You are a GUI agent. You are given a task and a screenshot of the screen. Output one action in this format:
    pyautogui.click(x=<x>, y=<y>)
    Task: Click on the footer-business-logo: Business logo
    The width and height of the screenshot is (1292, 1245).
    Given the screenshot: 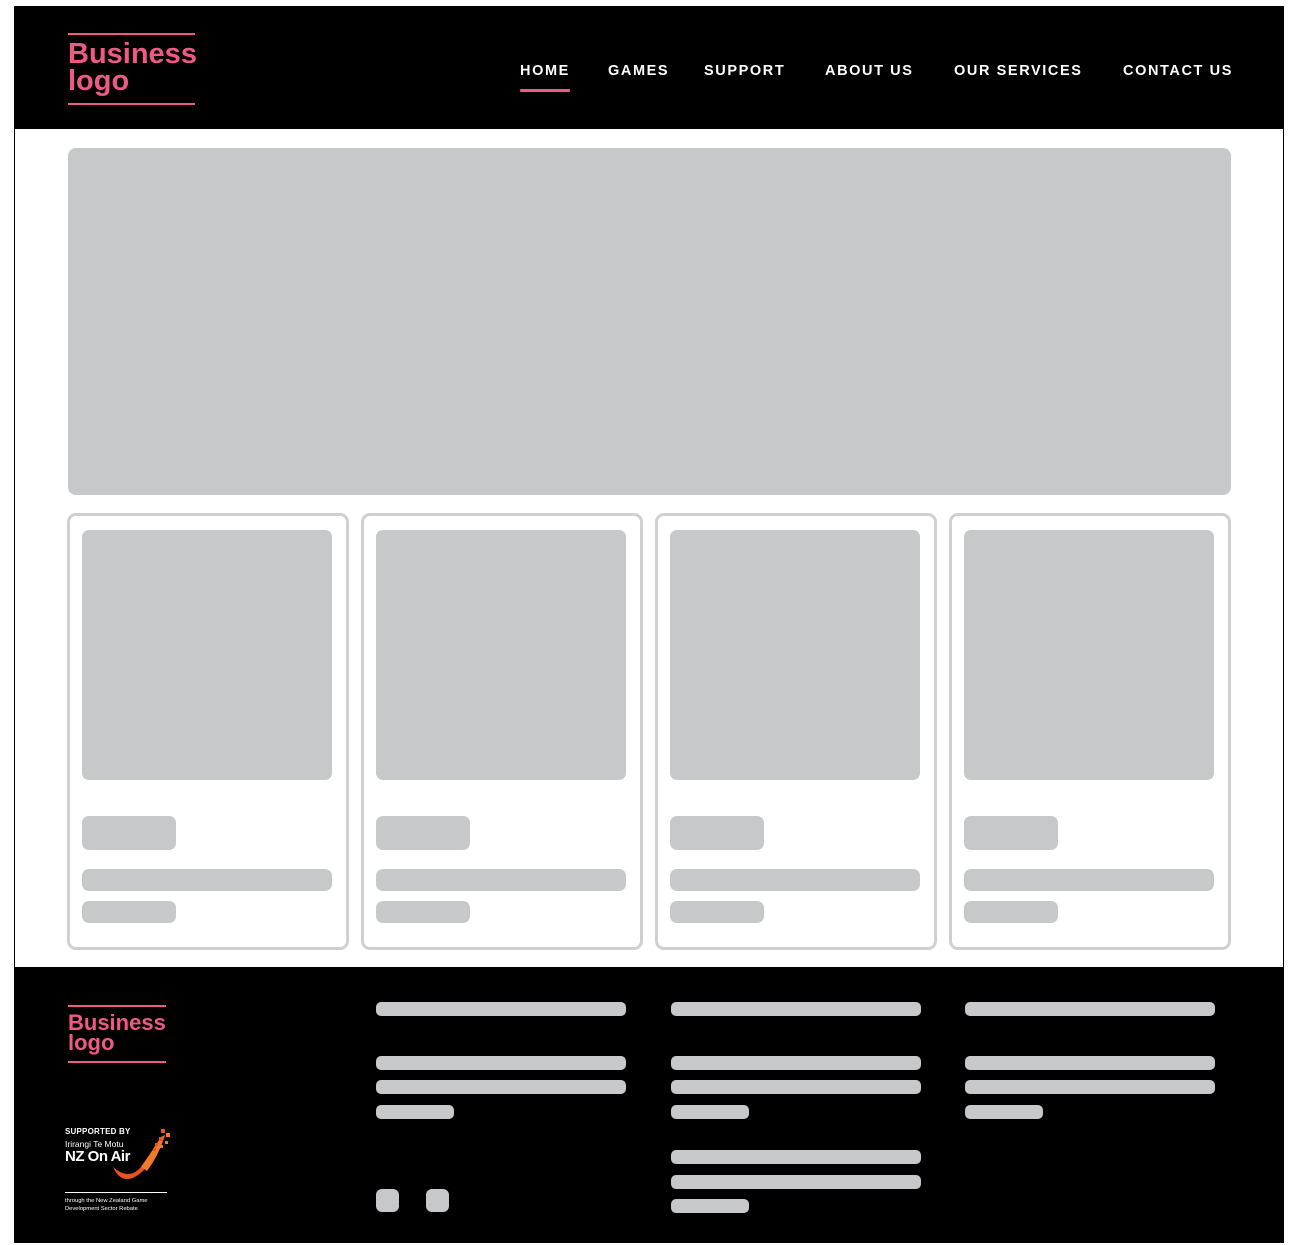 What is the action you would take?
    pyautogui.click(x=117, y=1034)
    